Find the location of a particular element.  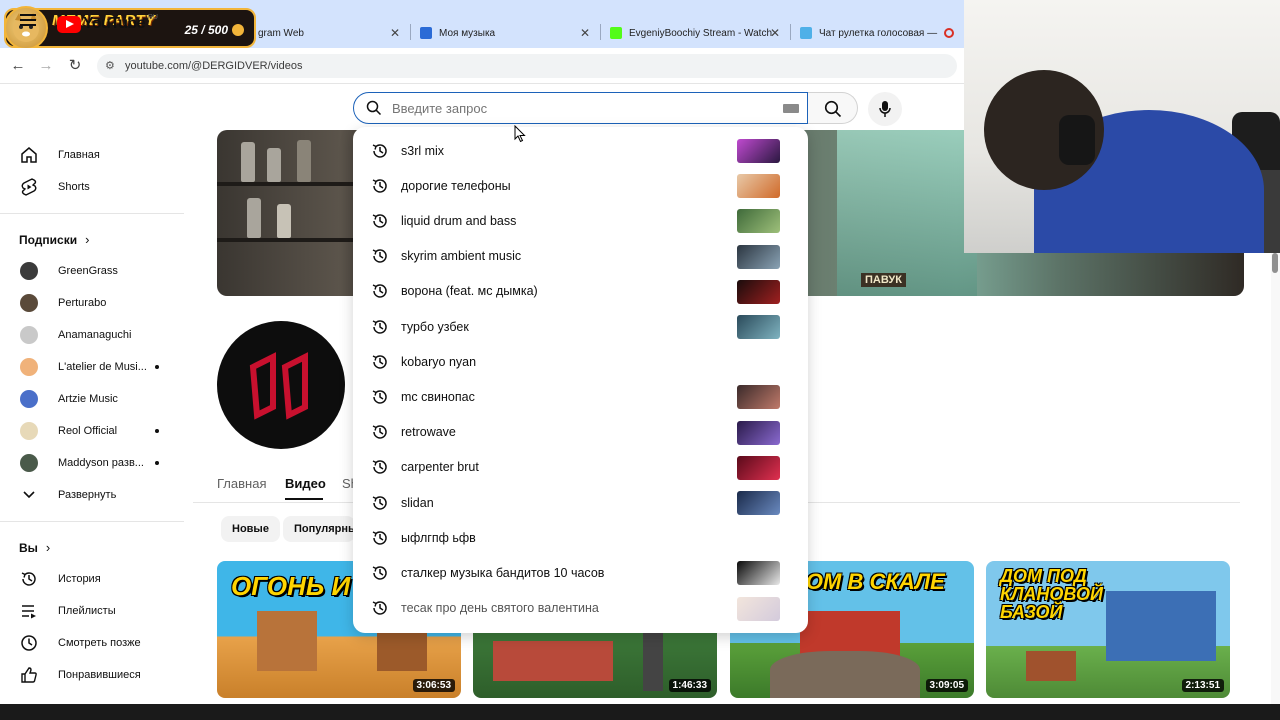

search-suggestion: kobaryo nyan is located at coordinates (580, 361).